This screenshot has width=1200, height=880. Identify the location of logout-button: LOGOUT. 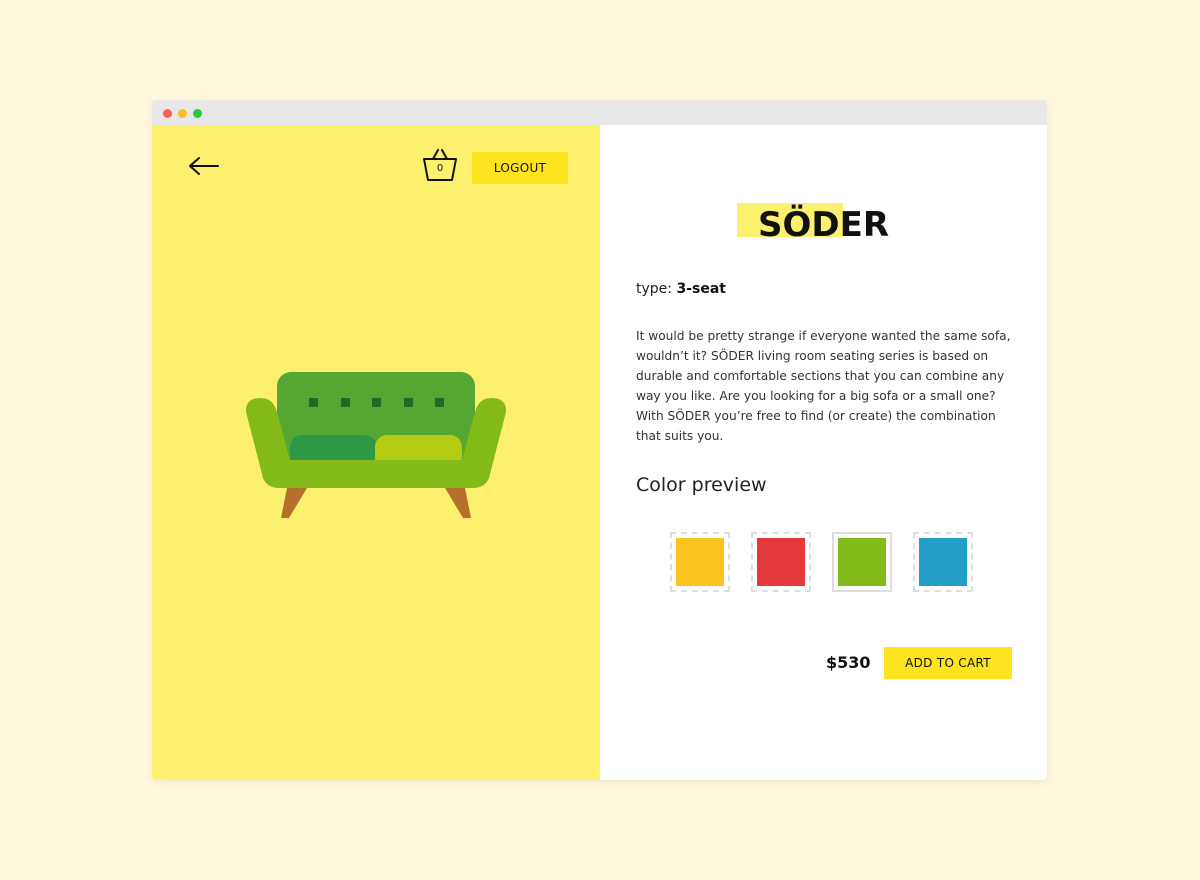
(520, 168).